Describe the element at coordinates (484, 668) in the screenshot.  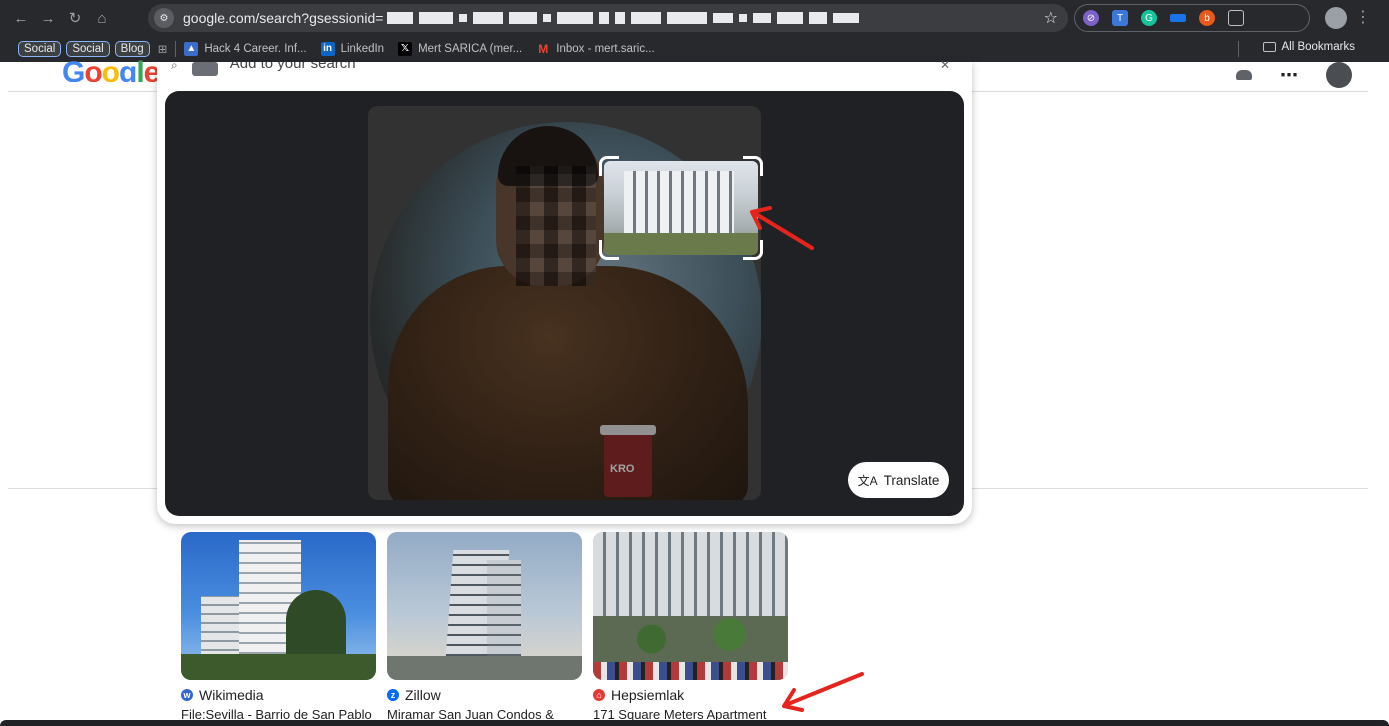
I see `thumb-ground` at that location.